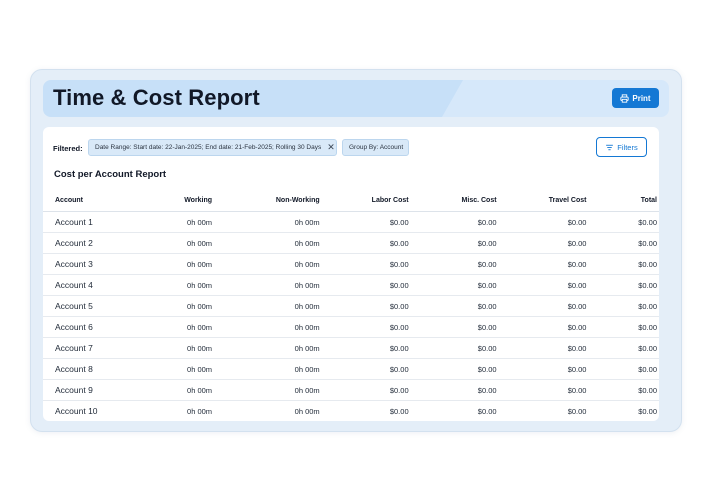 The width and height of the screenshot is (711, 500). Describe the element at coordinates (68, 148) in the screenshot. I see `filtered-label: Filtered:` at that location.